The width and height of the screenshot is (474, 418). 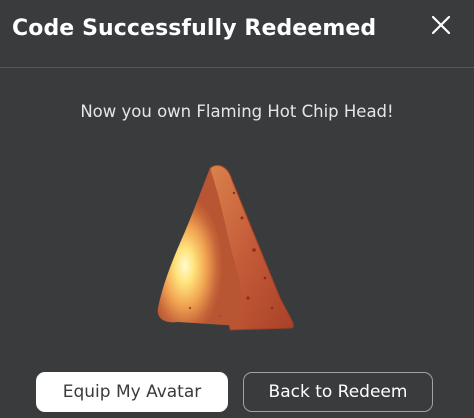 I want to click on back-to-redeem-button: Back to Redeem, so click(x=338, y=392).